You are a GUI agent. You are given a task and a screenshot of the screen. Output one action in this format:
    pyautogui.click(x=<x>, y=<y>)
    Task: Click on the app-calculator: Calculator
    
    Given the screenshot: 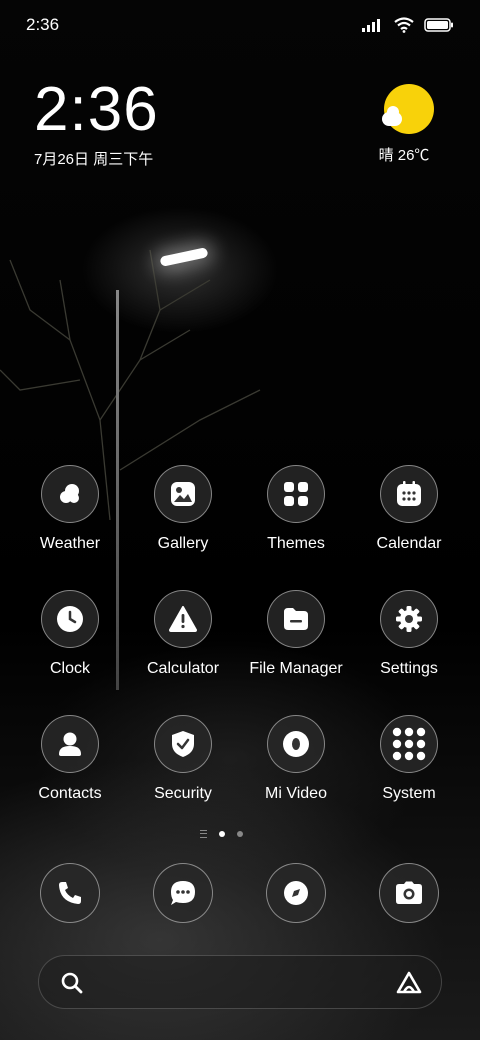 What is the action you would take?
    pyautogui.click(x=183, y=634)
    